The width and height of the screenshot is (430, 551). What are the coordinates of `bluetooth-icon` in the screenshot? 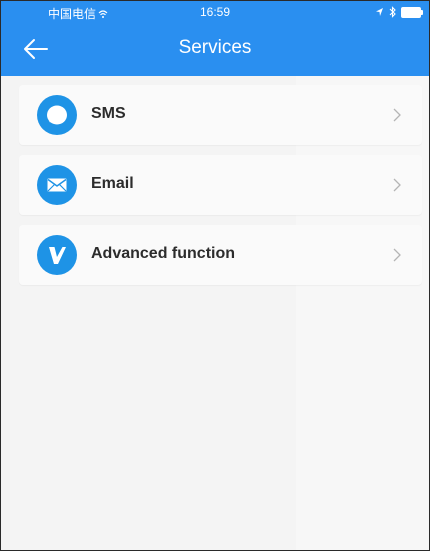 It's located at (392, 12).